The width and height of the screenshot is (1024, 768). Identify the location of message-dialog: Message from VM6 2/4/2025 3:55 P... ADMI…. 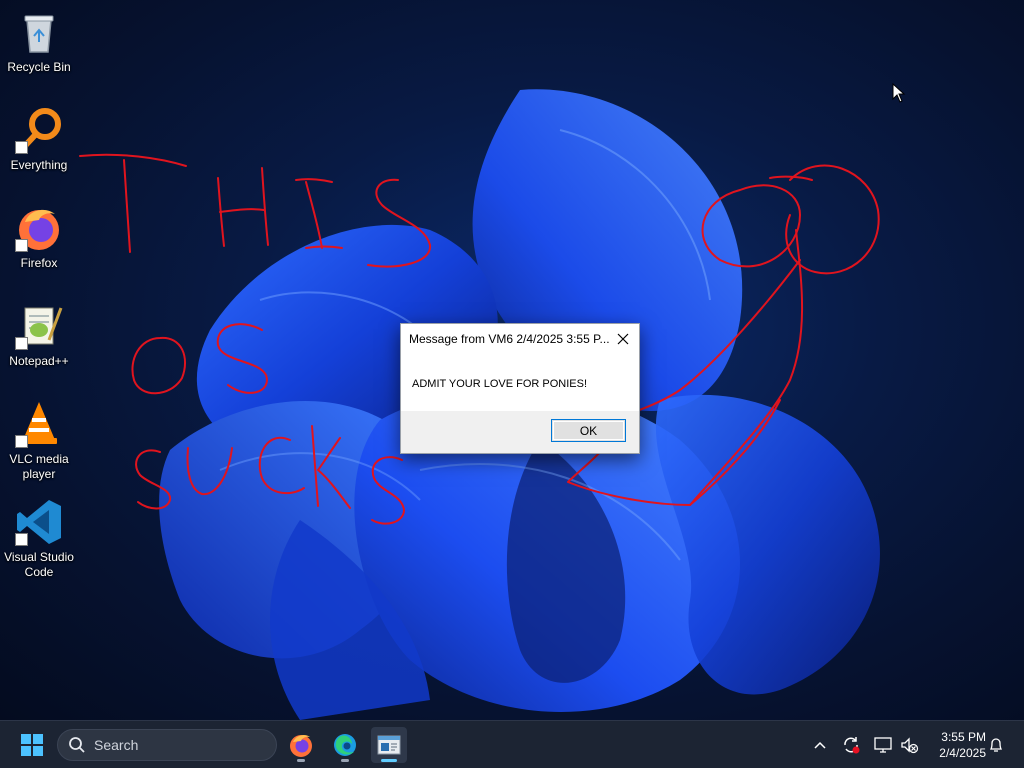
(520, 388).